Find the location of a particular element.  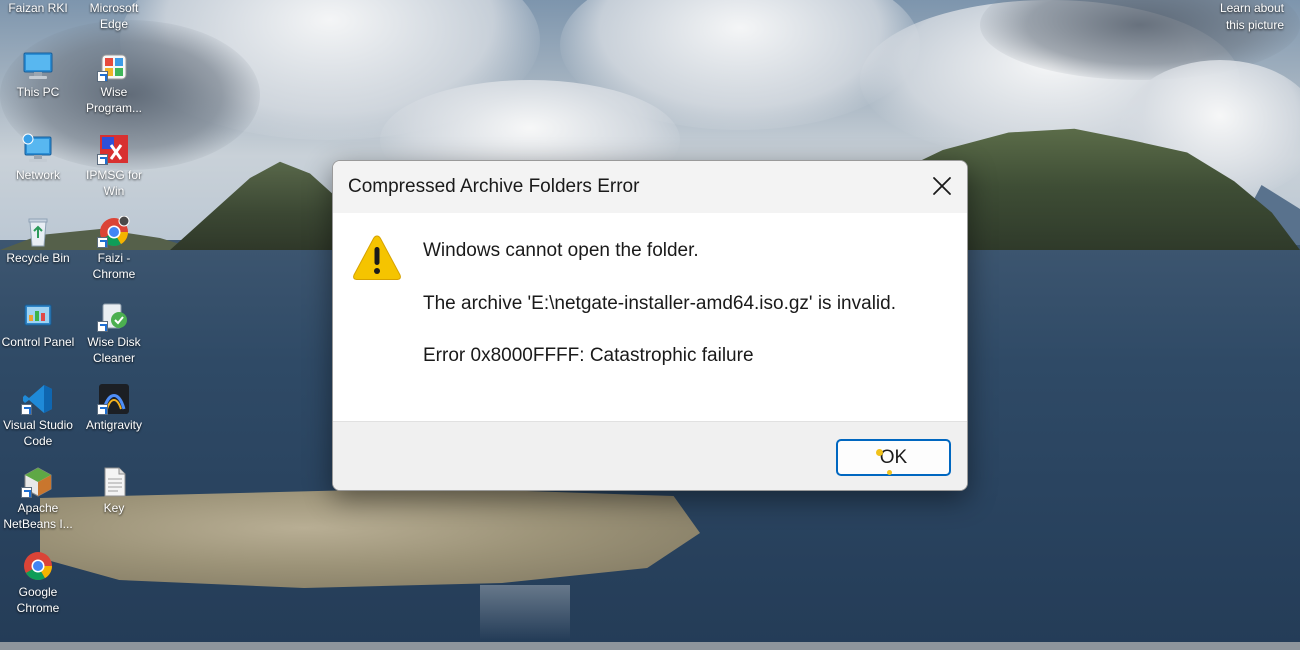

warning-icon is located at coordinates (377, 257).